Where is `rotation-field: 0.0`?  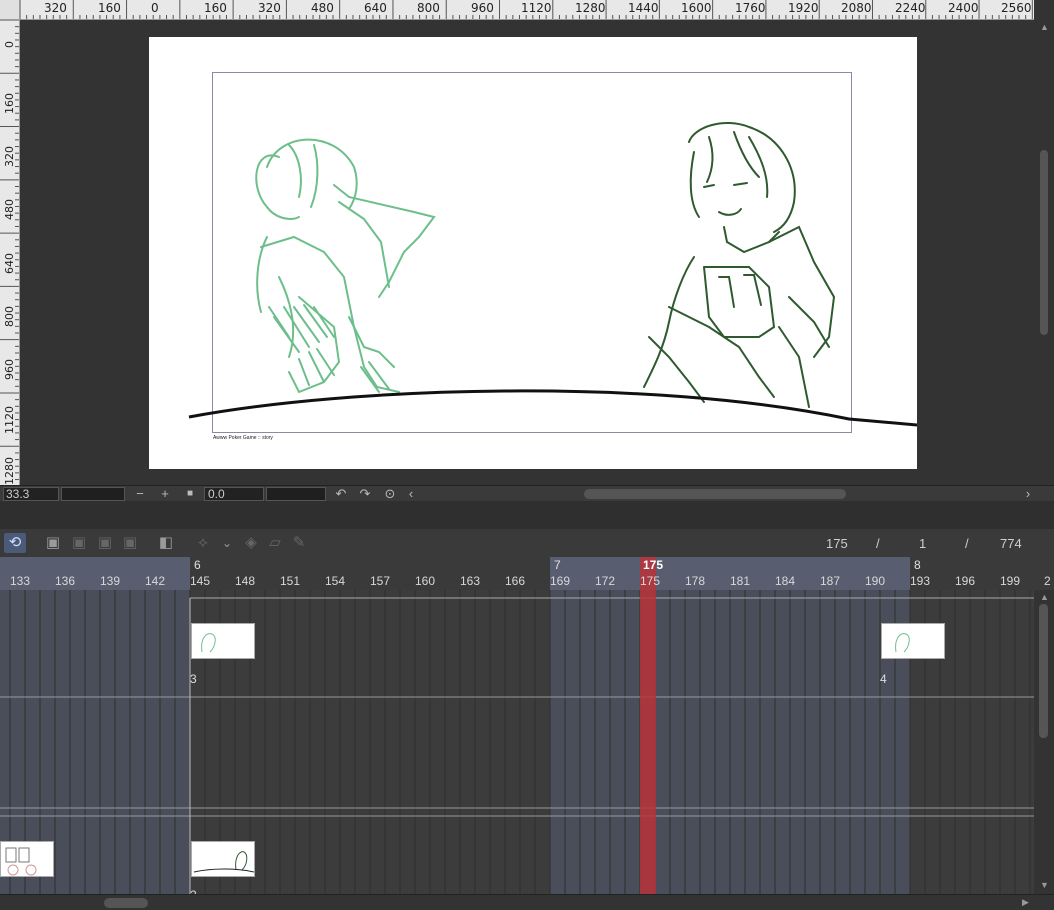 rotation-field: 0.0 is located at coordinates (234, 494).